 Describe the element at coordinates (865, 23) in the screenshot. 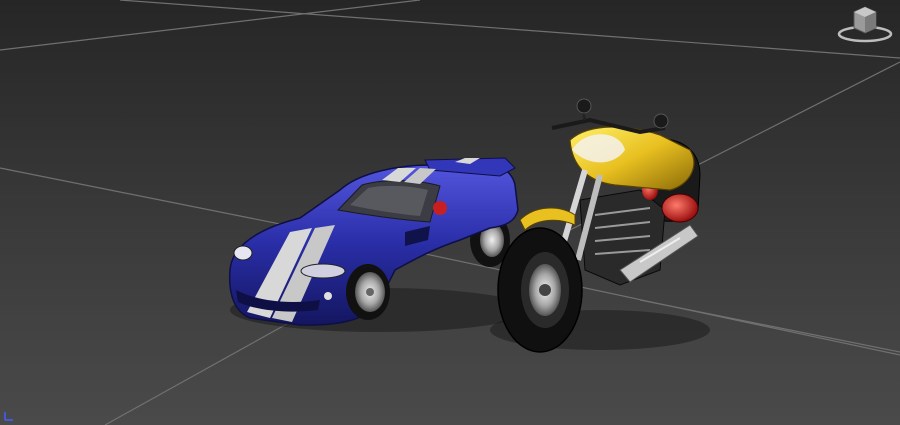

I see `viewcube-icon` at that location.